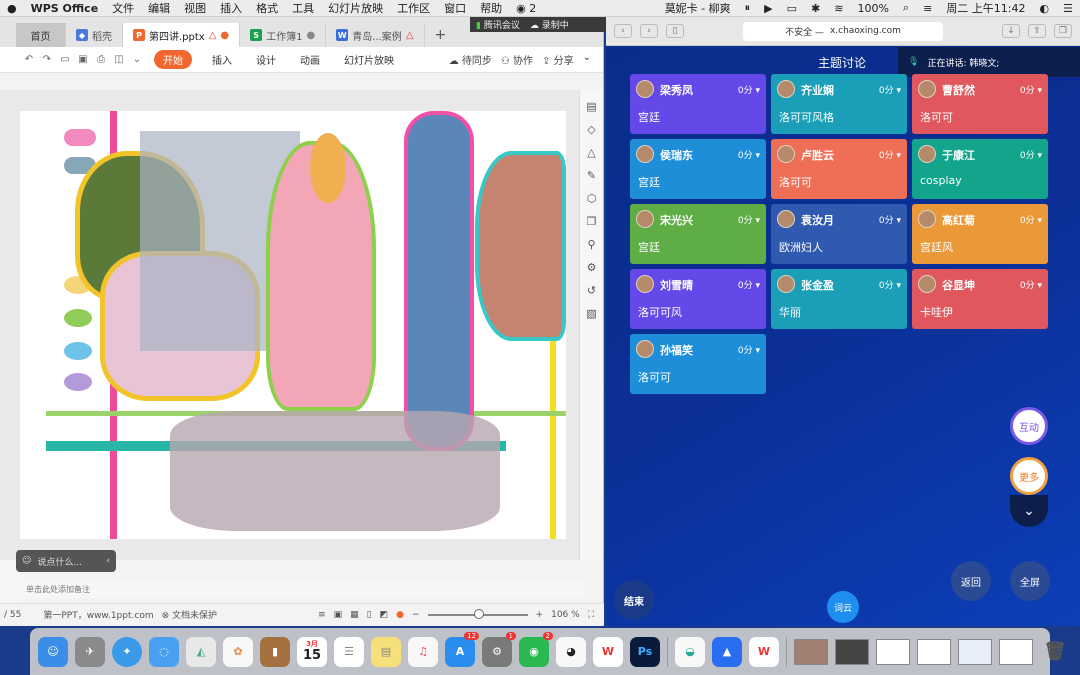  Describe the element at coordinates (591, 313) in the screenshot. I see `rail-image-icon: ▧` at that location.